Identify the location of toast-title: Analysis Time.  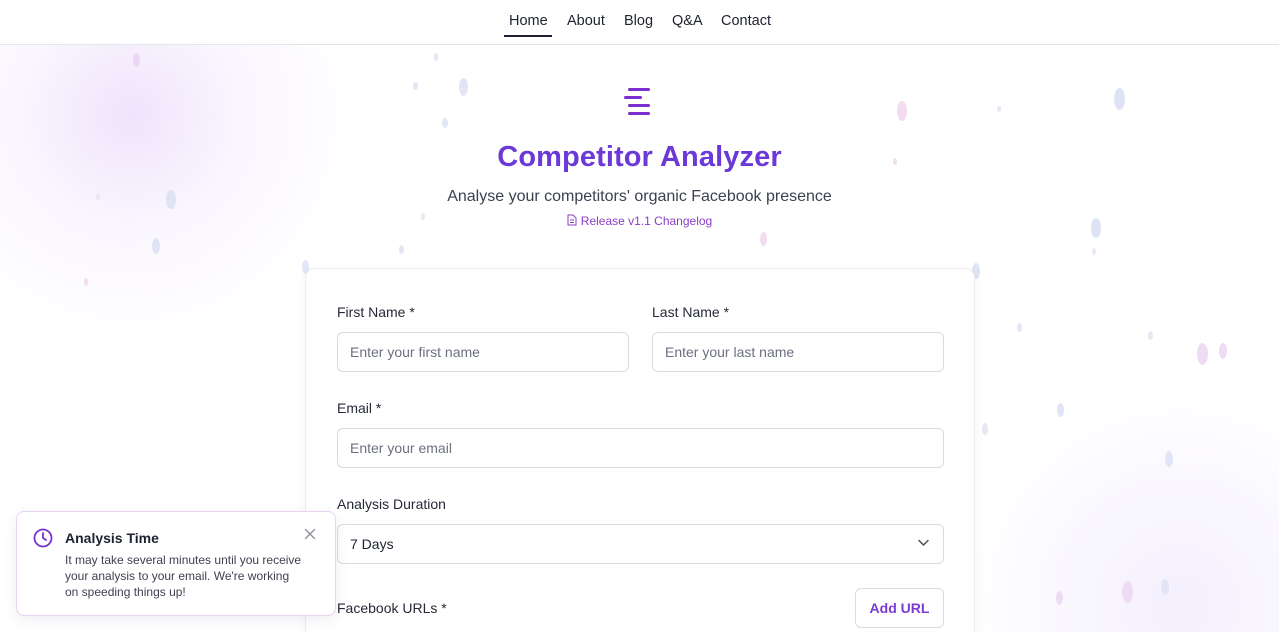
(112, 538).